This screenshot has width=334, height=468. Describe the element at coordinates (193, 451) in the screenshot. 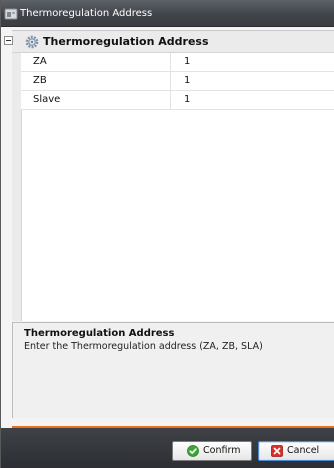

I see `check-circle-icon` at that location.